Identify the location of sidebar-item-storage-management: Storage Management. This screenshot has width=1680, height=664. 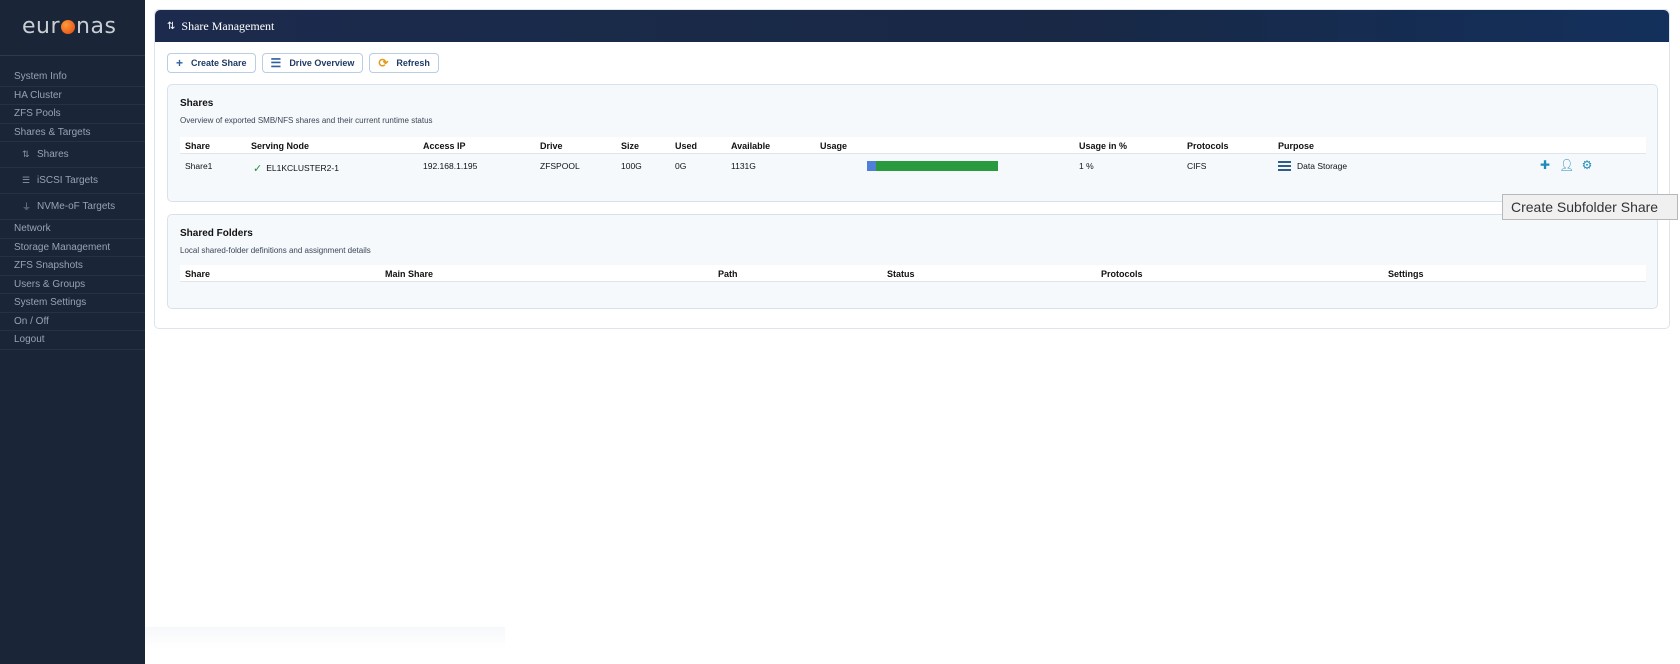
(72, 248).